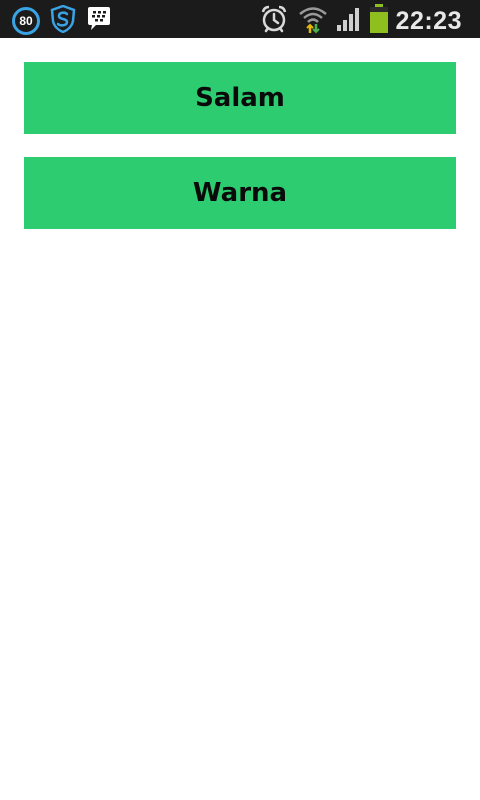  Describe the element at coordinates (378, 21) in the screenshot. I see `battery-icon` at that location.